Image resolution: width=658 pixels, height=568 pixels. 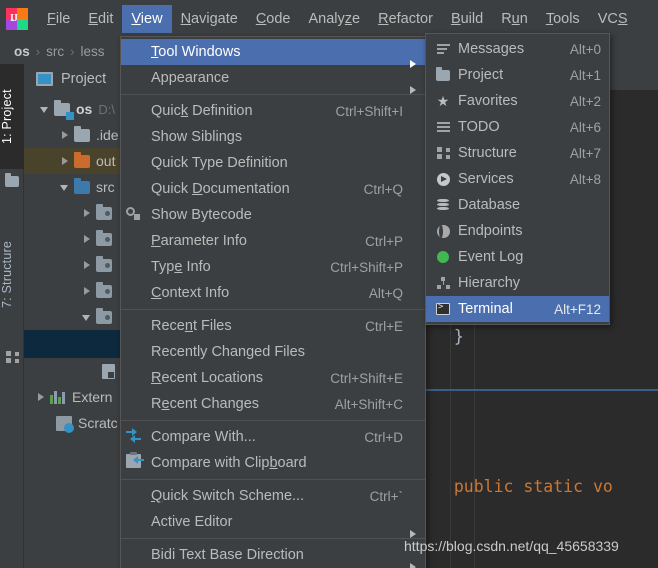 What do you see at coordinates (479, 127) in the screenshot?
I see `tool-window-label: TODO` at bounding box center [479, 127].